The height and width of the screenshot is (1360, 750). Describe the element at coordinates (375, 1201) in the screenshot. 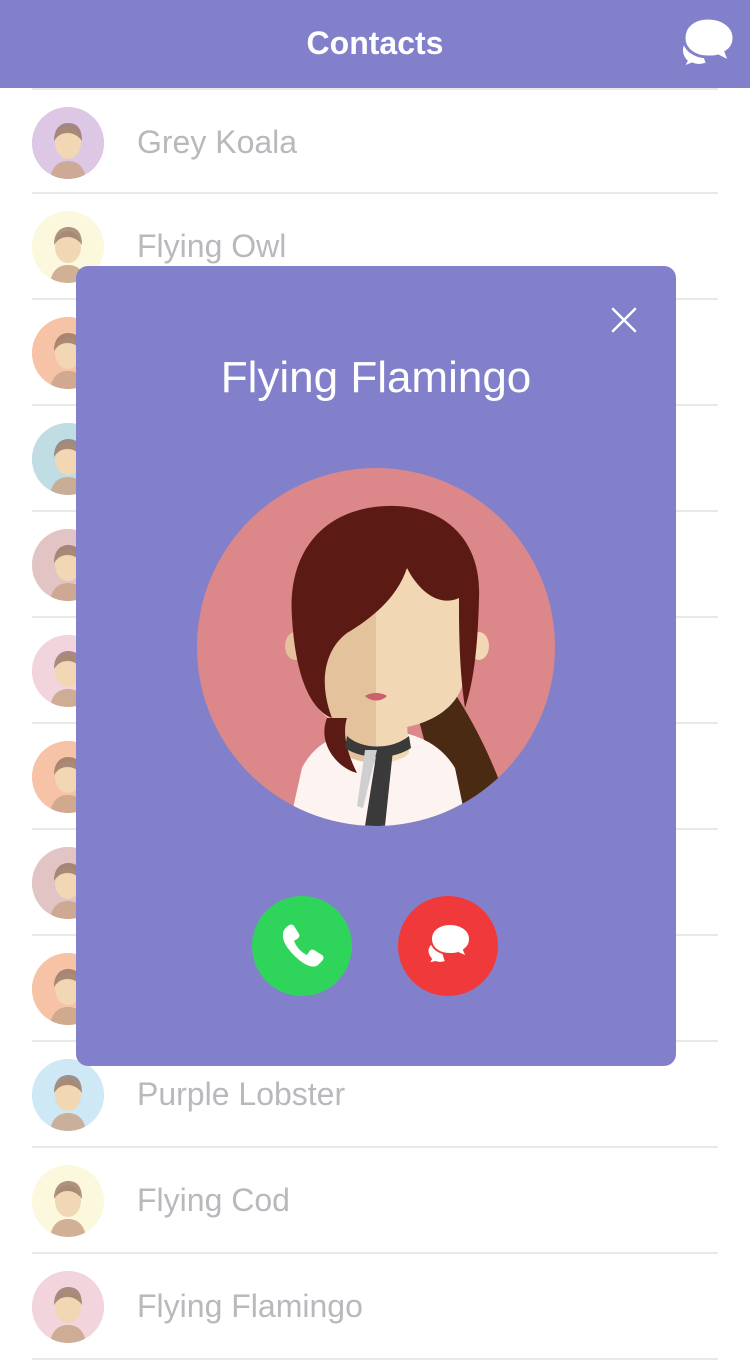

I see `contact-row: Flying Cod` at that location.